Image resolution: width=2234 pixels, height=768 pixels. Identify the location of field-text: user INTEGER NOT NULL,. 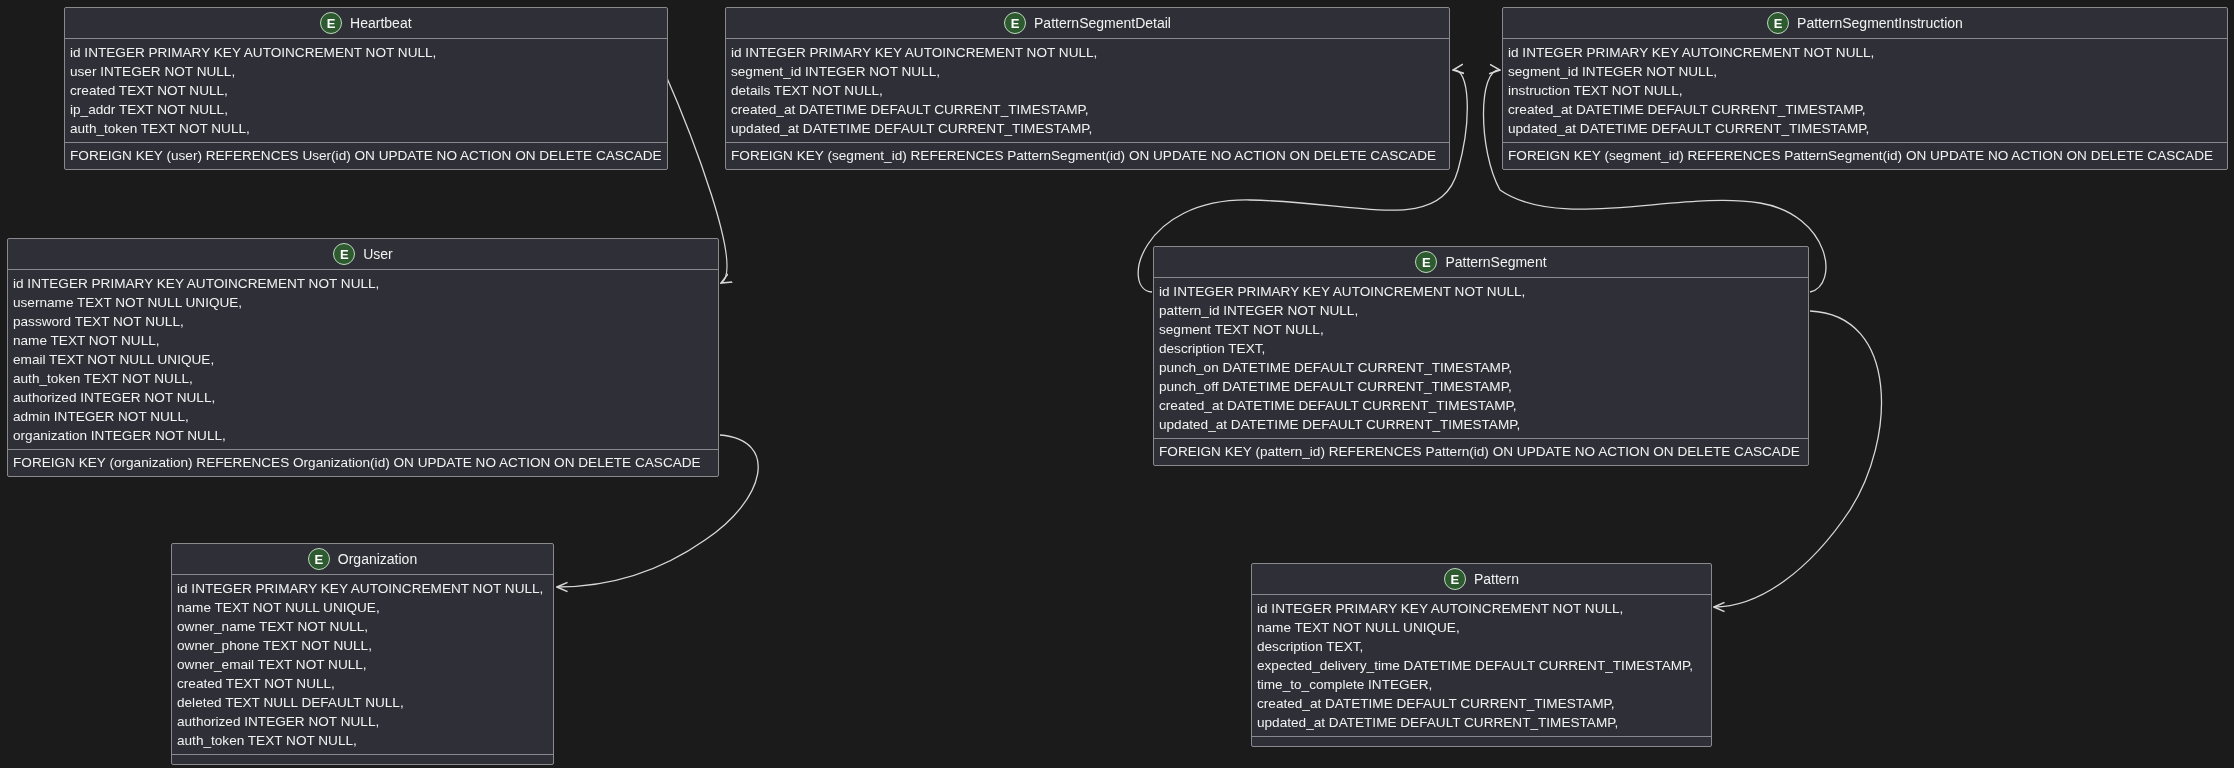
(153, 72).